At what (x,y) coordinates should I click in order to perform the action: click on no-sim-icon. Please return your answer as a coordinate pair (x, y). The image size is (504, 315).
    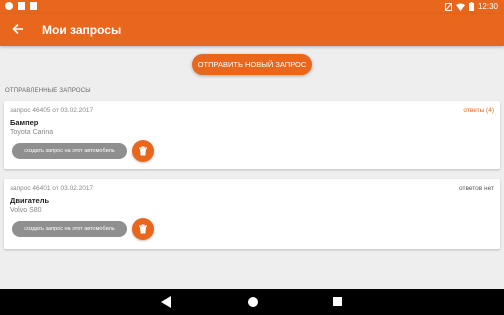
    Looking at the image, I should click on (448, 6).